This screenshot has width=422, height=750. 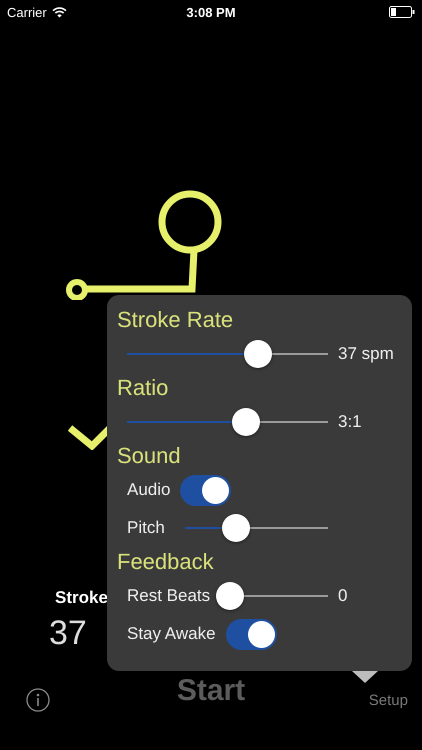 What do you see at coordinates (366, 353) in the screenshot?
I see `slider-value: 37 spm` at bounding box center [366, 353].